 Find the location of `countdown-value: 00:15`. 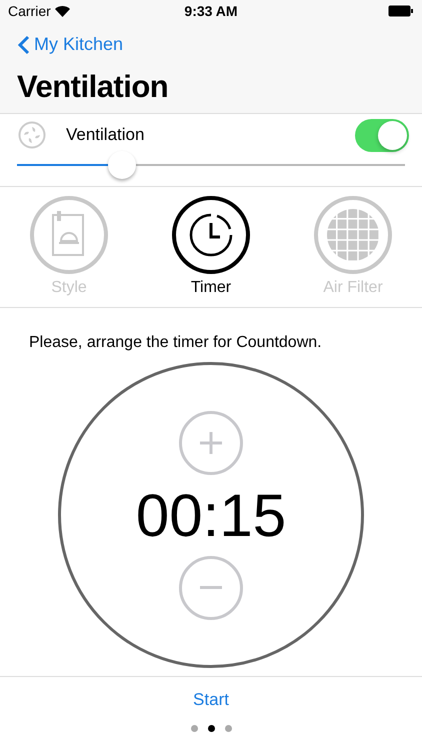

countdown-value: 00:15 is located at coordinates (211, 515).